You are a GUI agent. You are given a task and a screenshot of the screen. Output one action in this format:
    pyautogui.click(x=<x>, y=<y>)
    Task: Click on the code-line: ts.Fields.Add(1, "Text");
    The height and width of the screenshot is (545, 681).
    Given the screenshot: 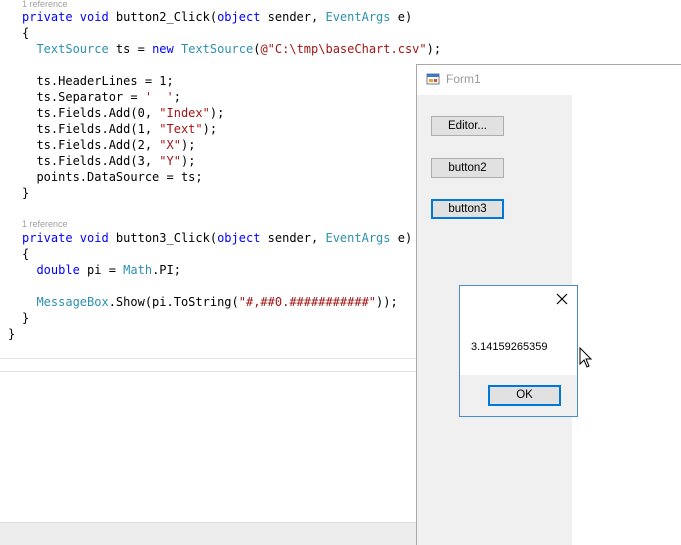 What is the action you would take?
    pyautogui.click(x=119, y=129)
    